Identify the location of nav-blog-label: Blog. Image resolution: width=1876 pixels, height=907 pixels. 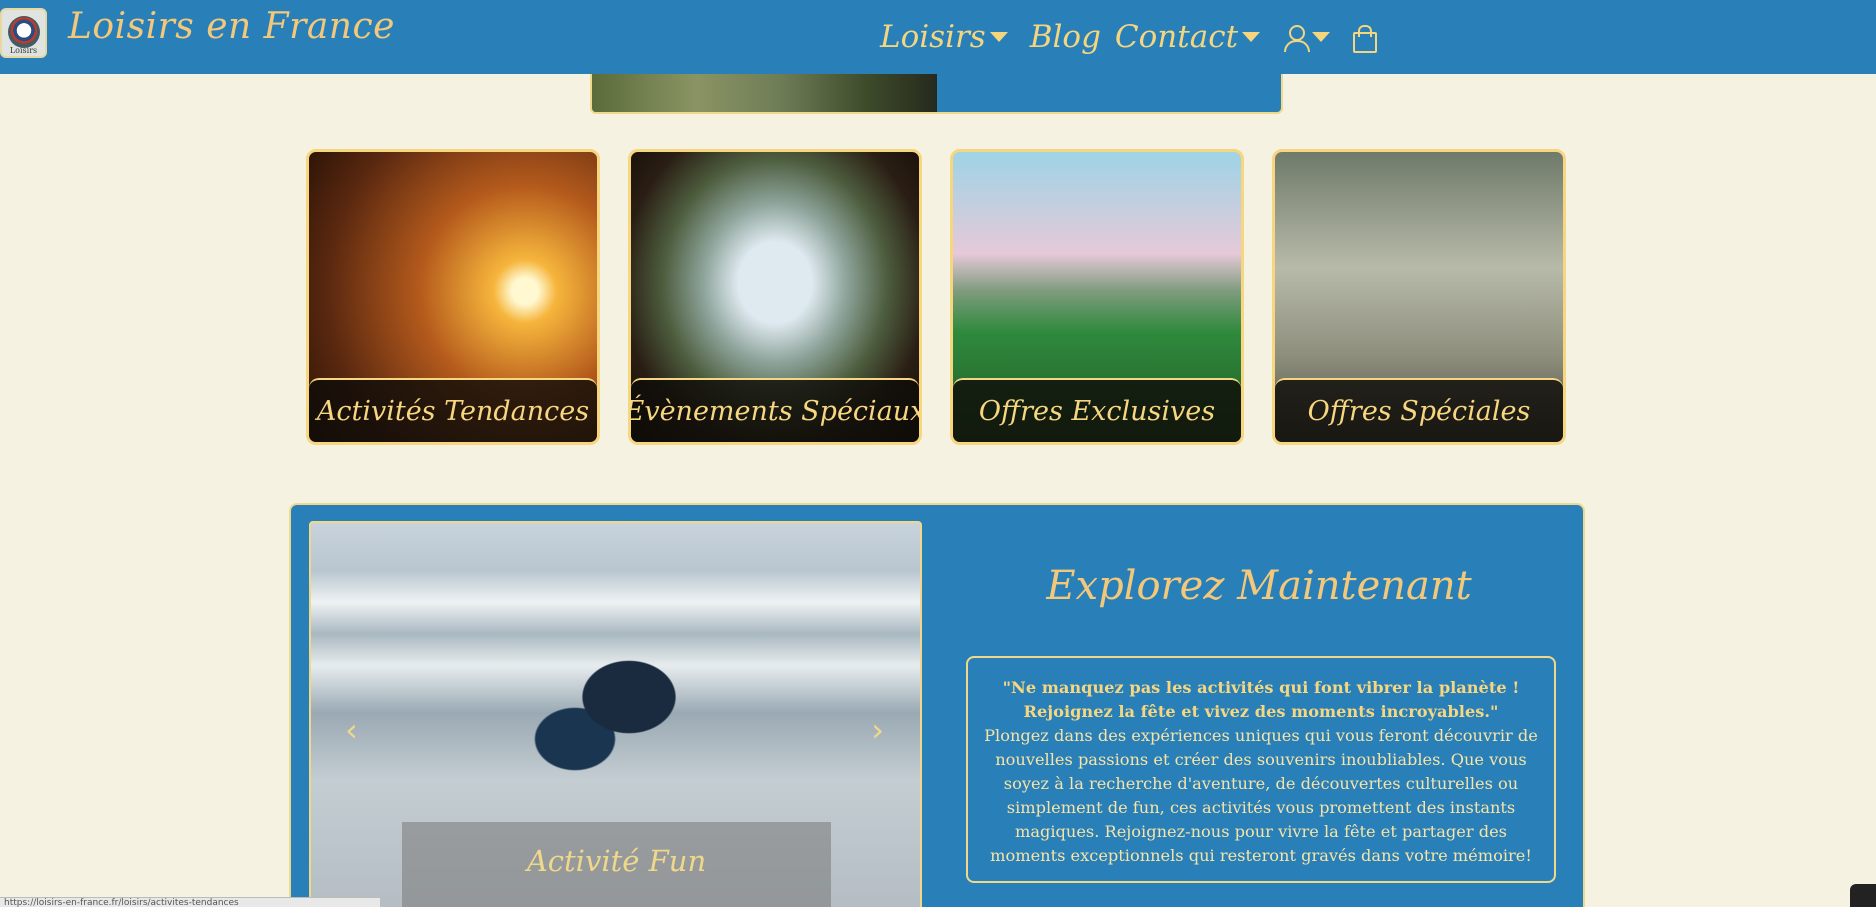
(1065, 37).